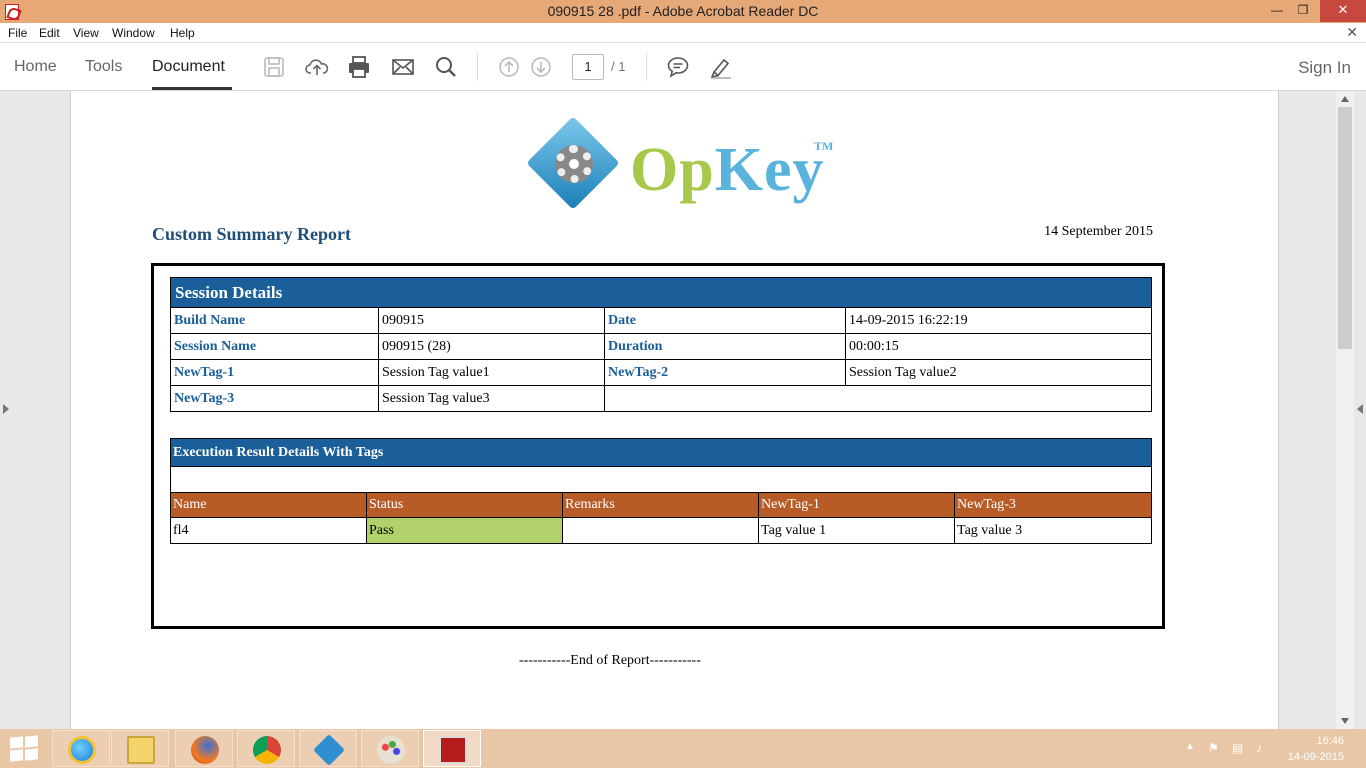 The width and height of the screenshot is (1366, 768). I want to click on result-newtag-1: Tag value 1, so click(856, 530).